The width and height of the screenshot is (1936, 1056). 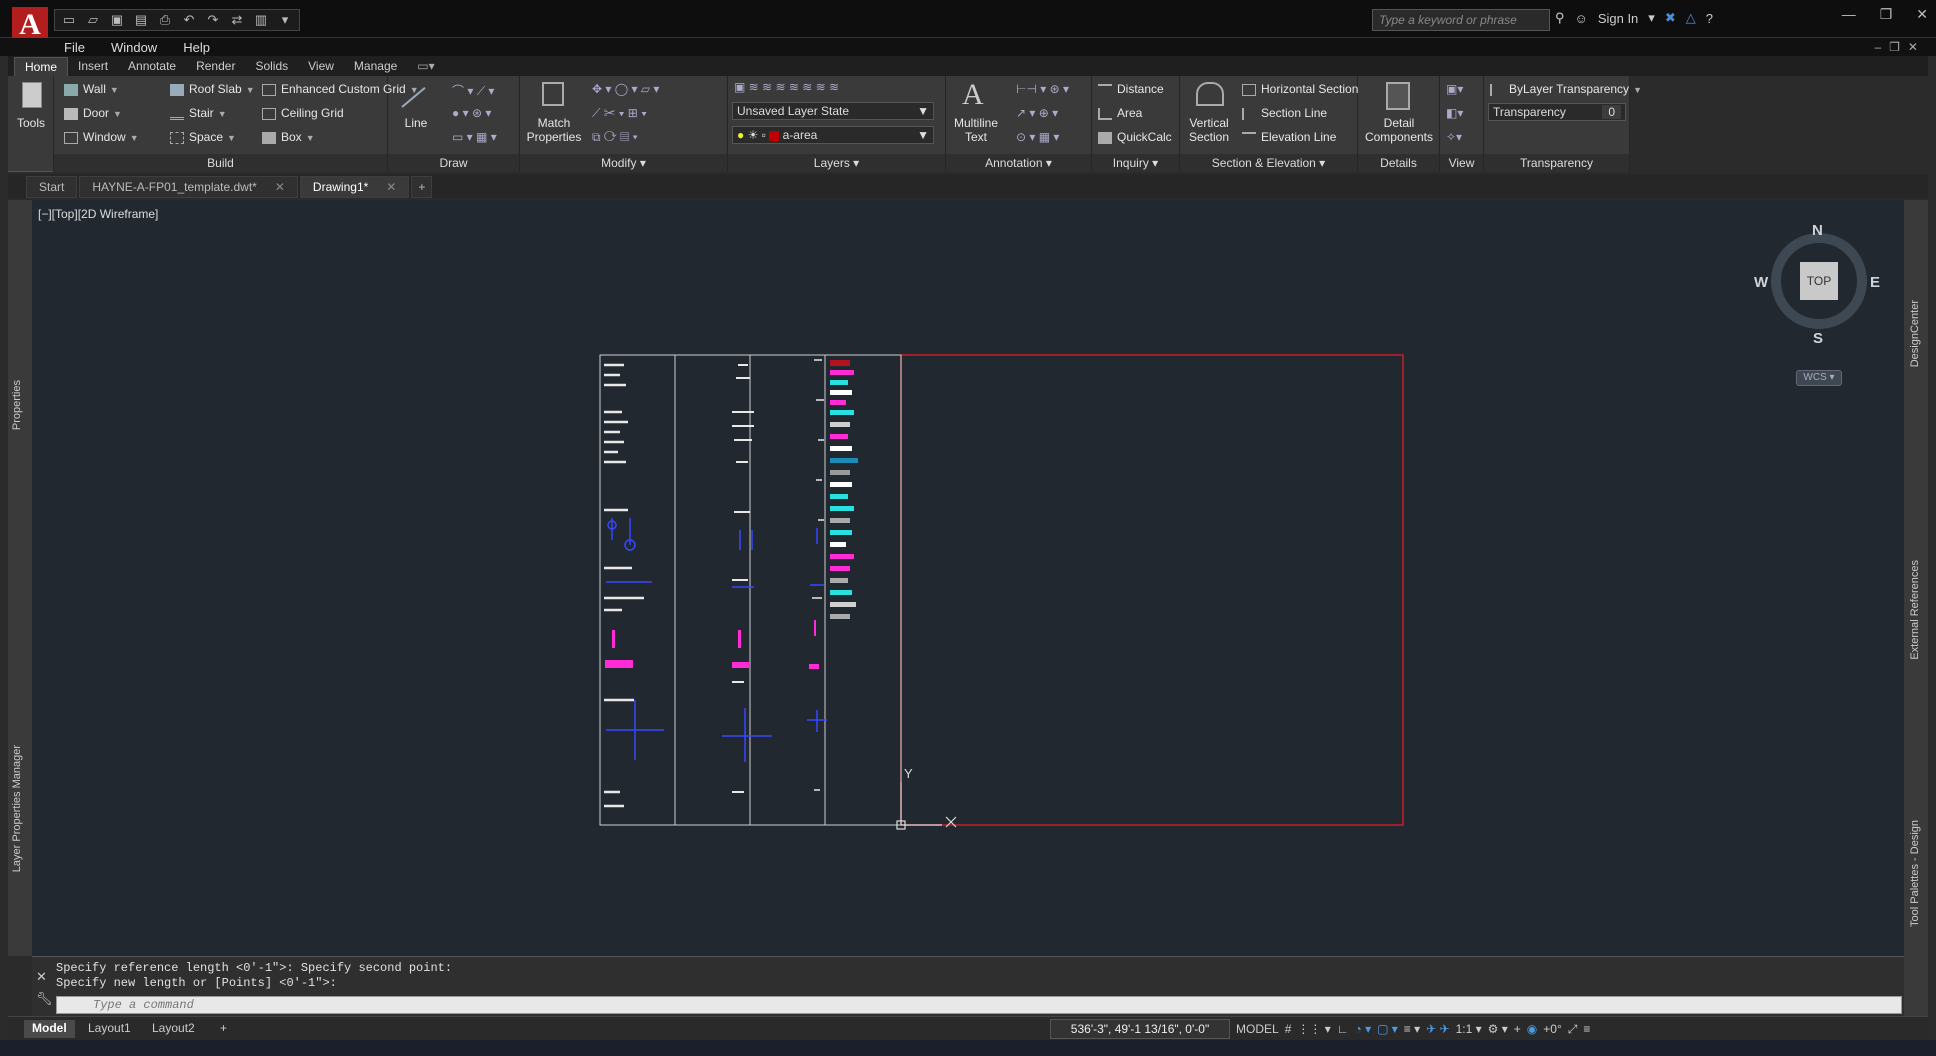 I want to click on ortho-icon: ∟, so click(x=1343, y=1029).